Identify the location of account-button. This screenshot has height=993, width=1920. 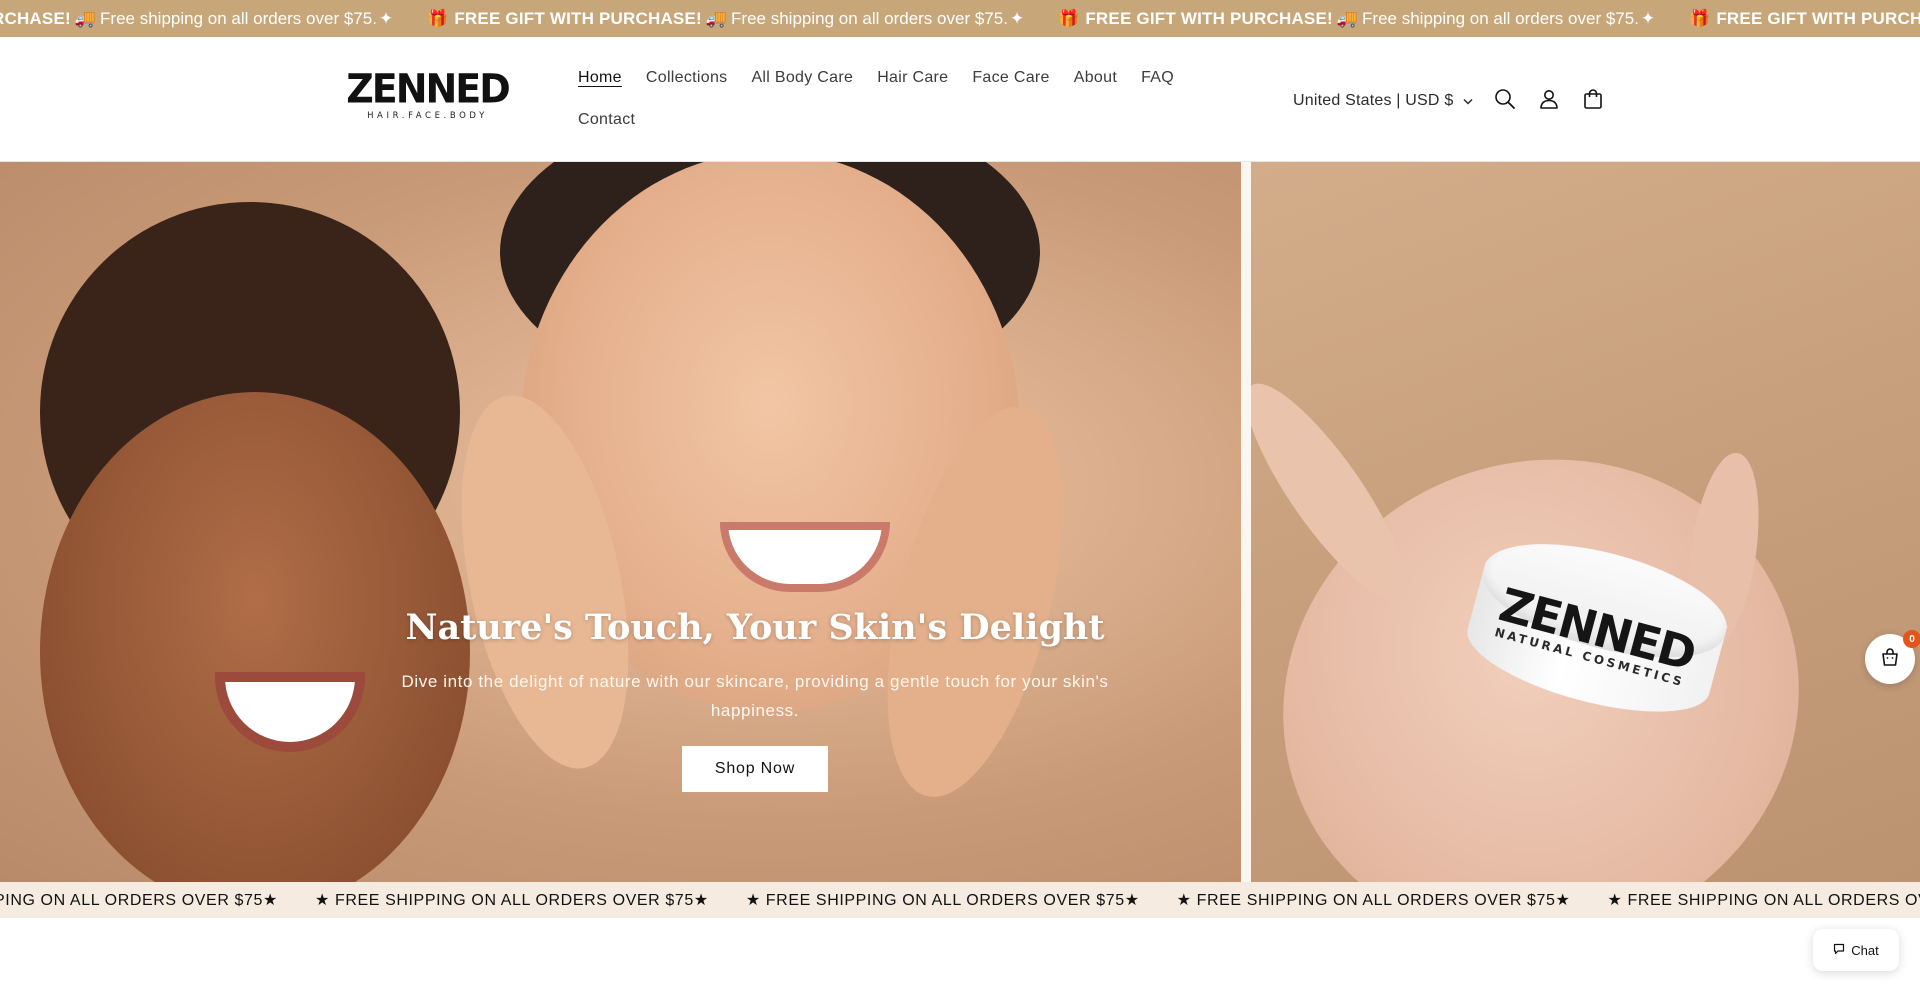
(1549, 101).